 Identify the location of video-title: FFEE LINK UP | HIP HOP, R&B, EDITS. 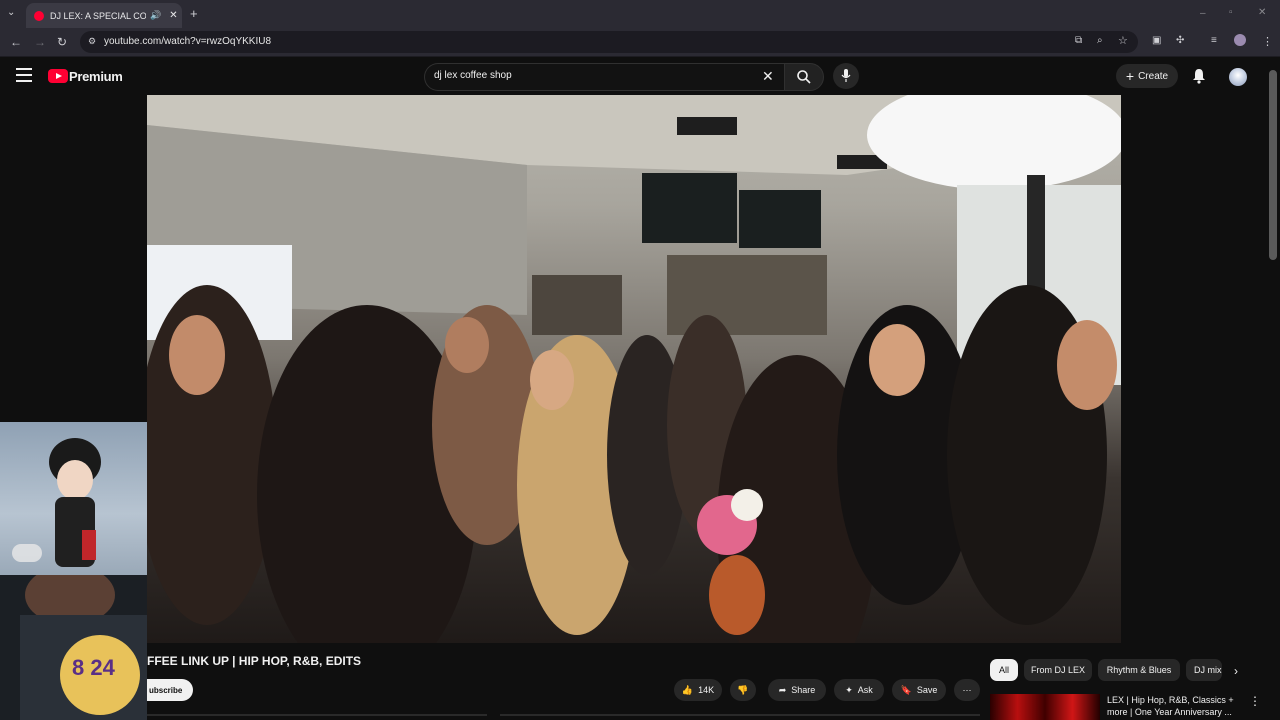
(254, 661).